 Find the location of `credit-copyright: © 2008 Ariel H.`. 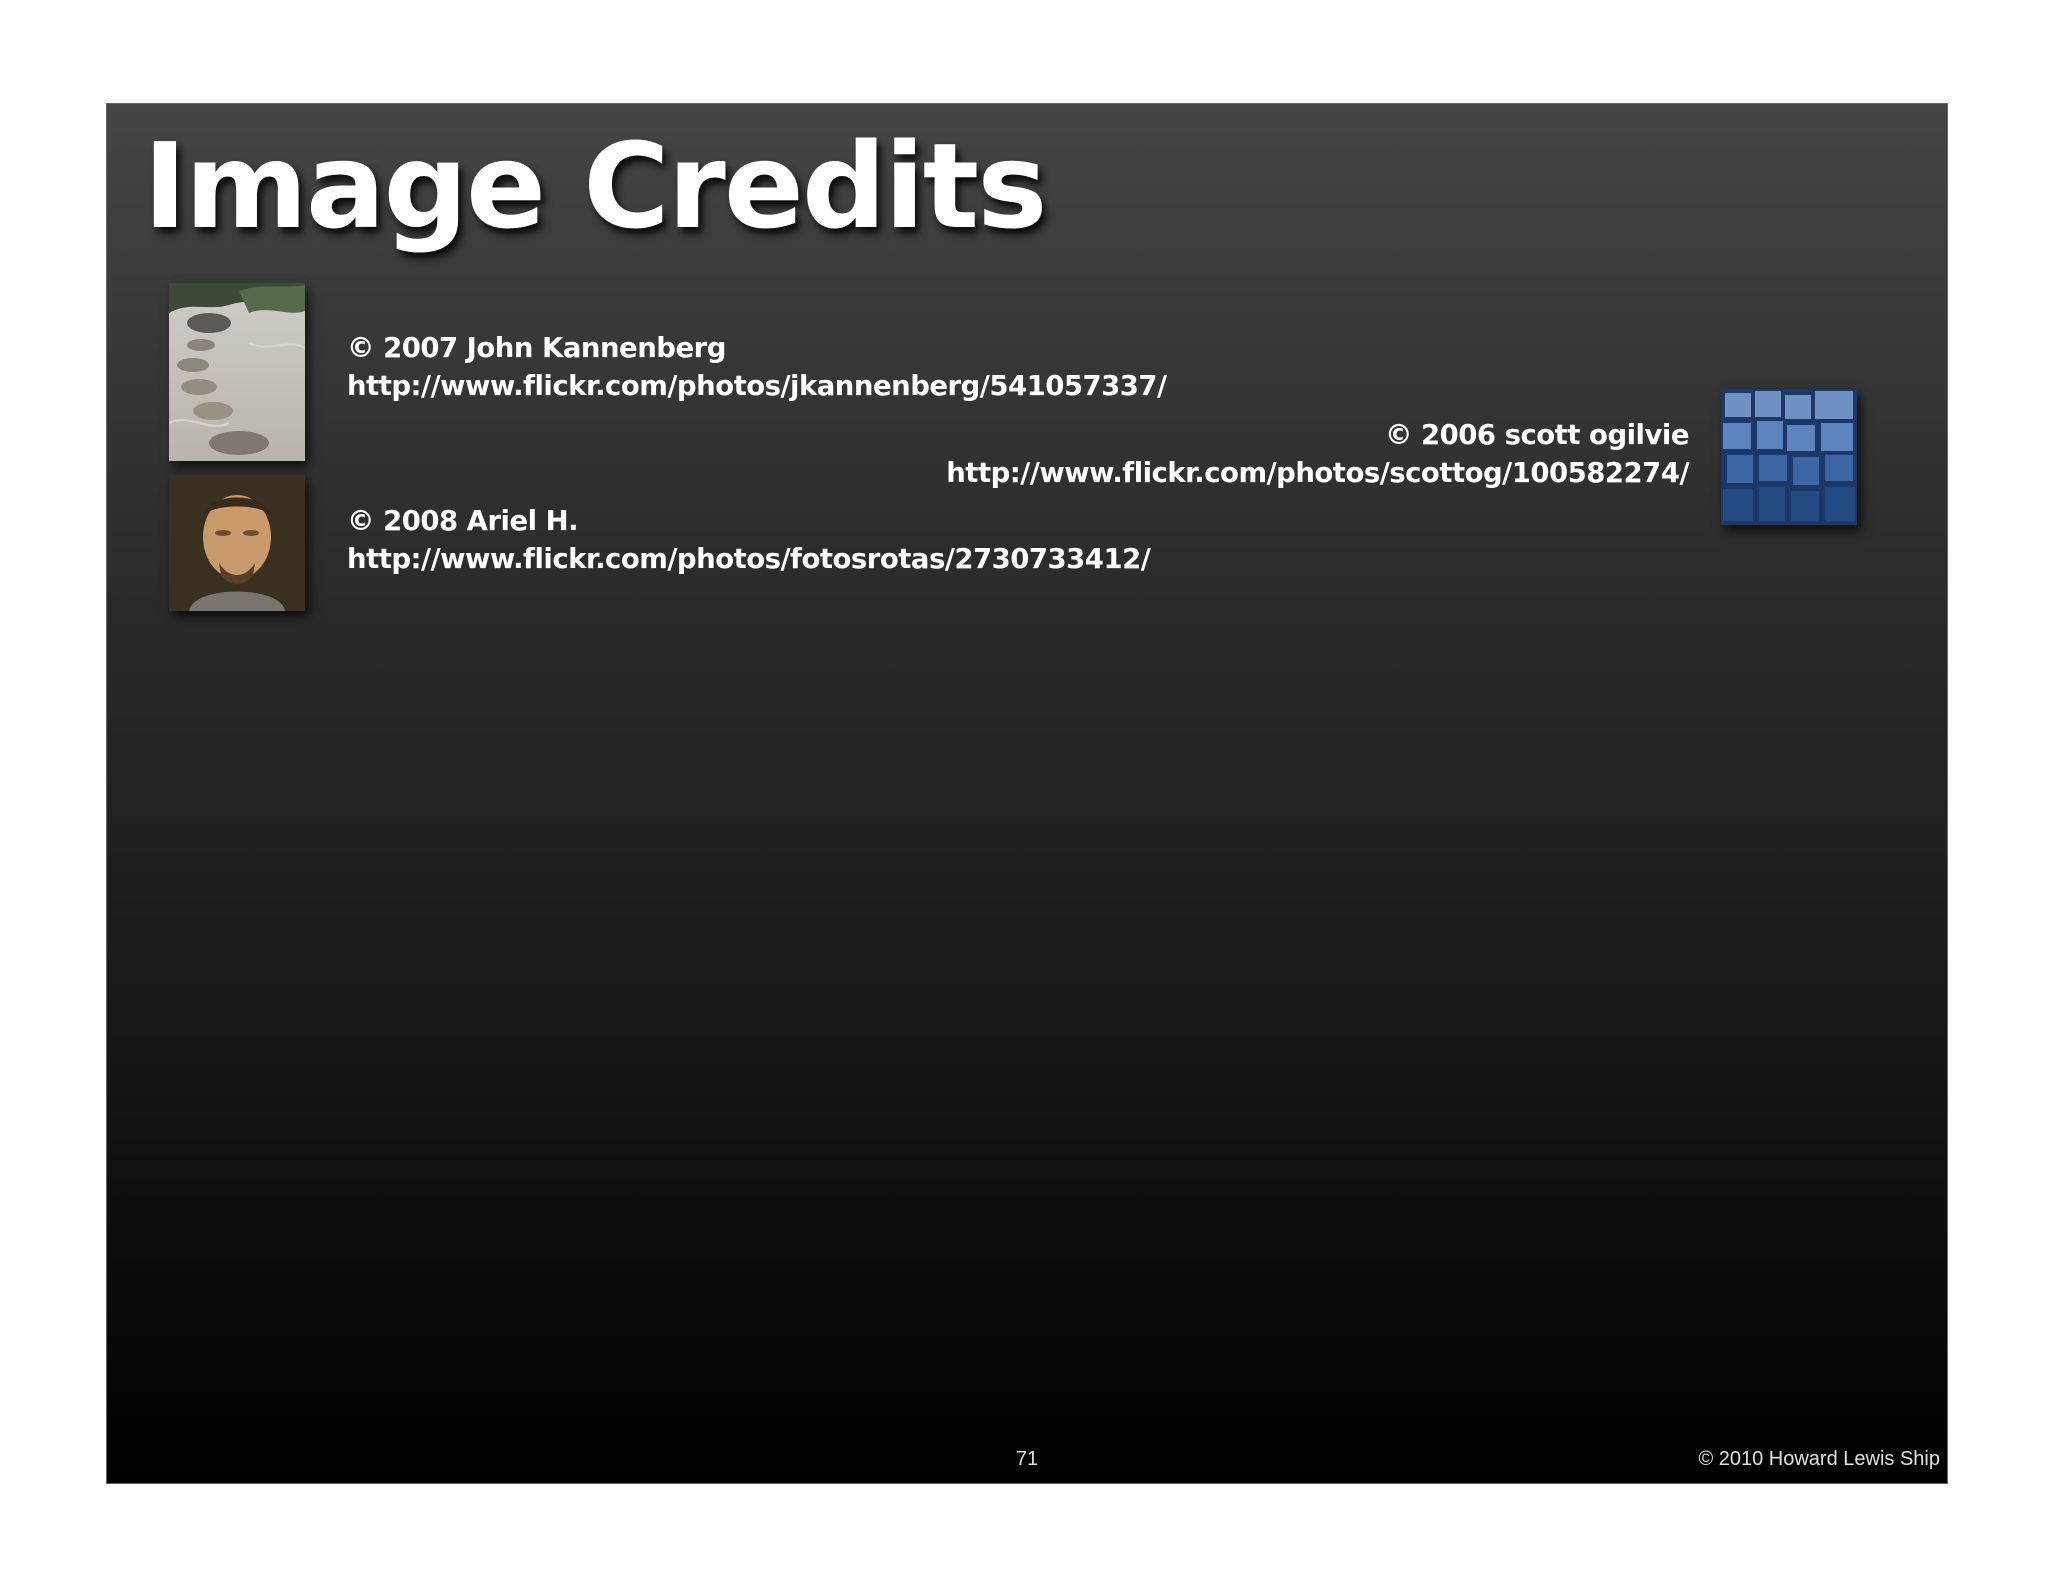

credit-copyright: © 2008 Ariel H. is located at coordinates (463, 521).